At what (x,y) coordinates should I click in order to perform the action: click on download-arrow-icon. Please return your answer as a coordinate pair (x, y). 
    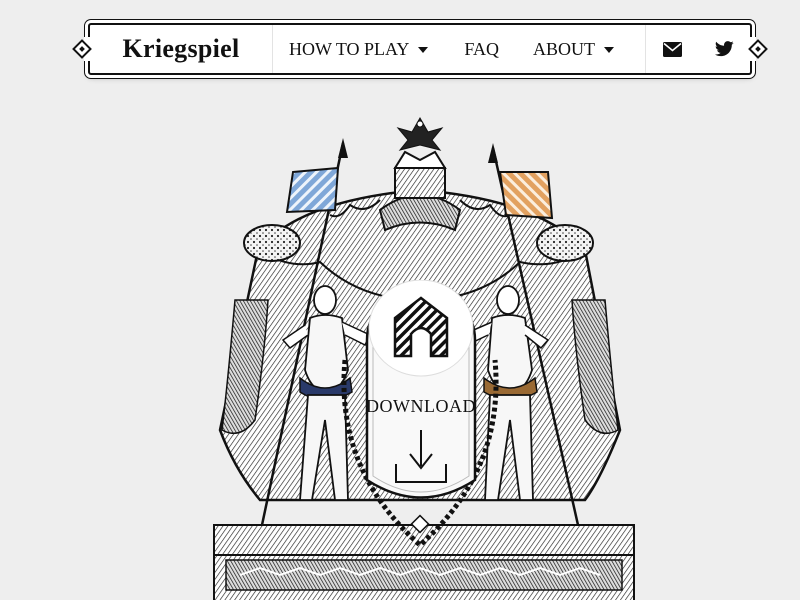
    Looking at the image, I should click on (421, 456).